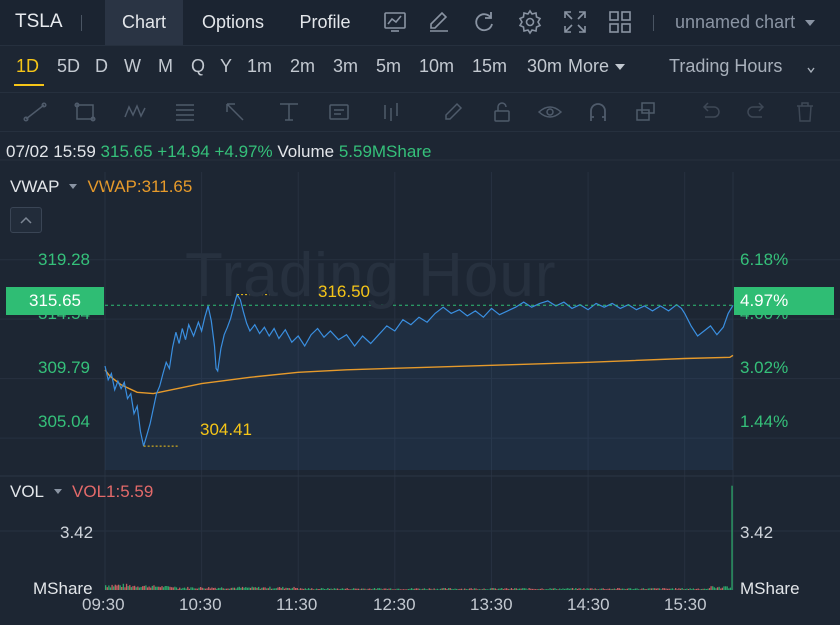 Image resolution: width=840 pixels, height=625 pixels. What do you see at coordinates (81, 492) in the screenshot?
I see `volume-indicator-legend: VOL VOL1:5.59` at bounding box center [81, 492].